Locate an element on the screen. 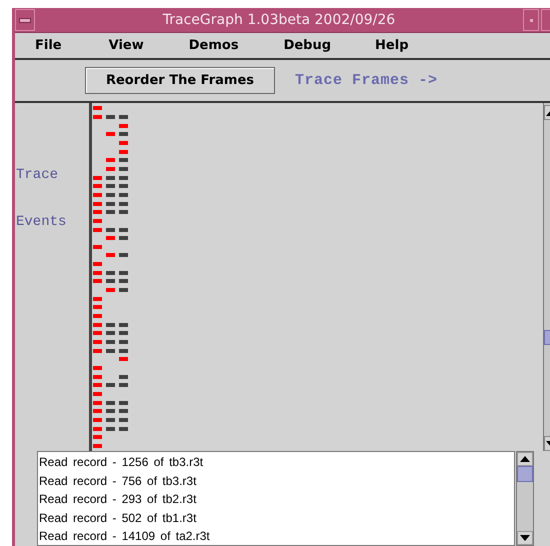 The height and width of the screenshot is (546, 550). menu-item: Demos is located at coordinates (213, 45).